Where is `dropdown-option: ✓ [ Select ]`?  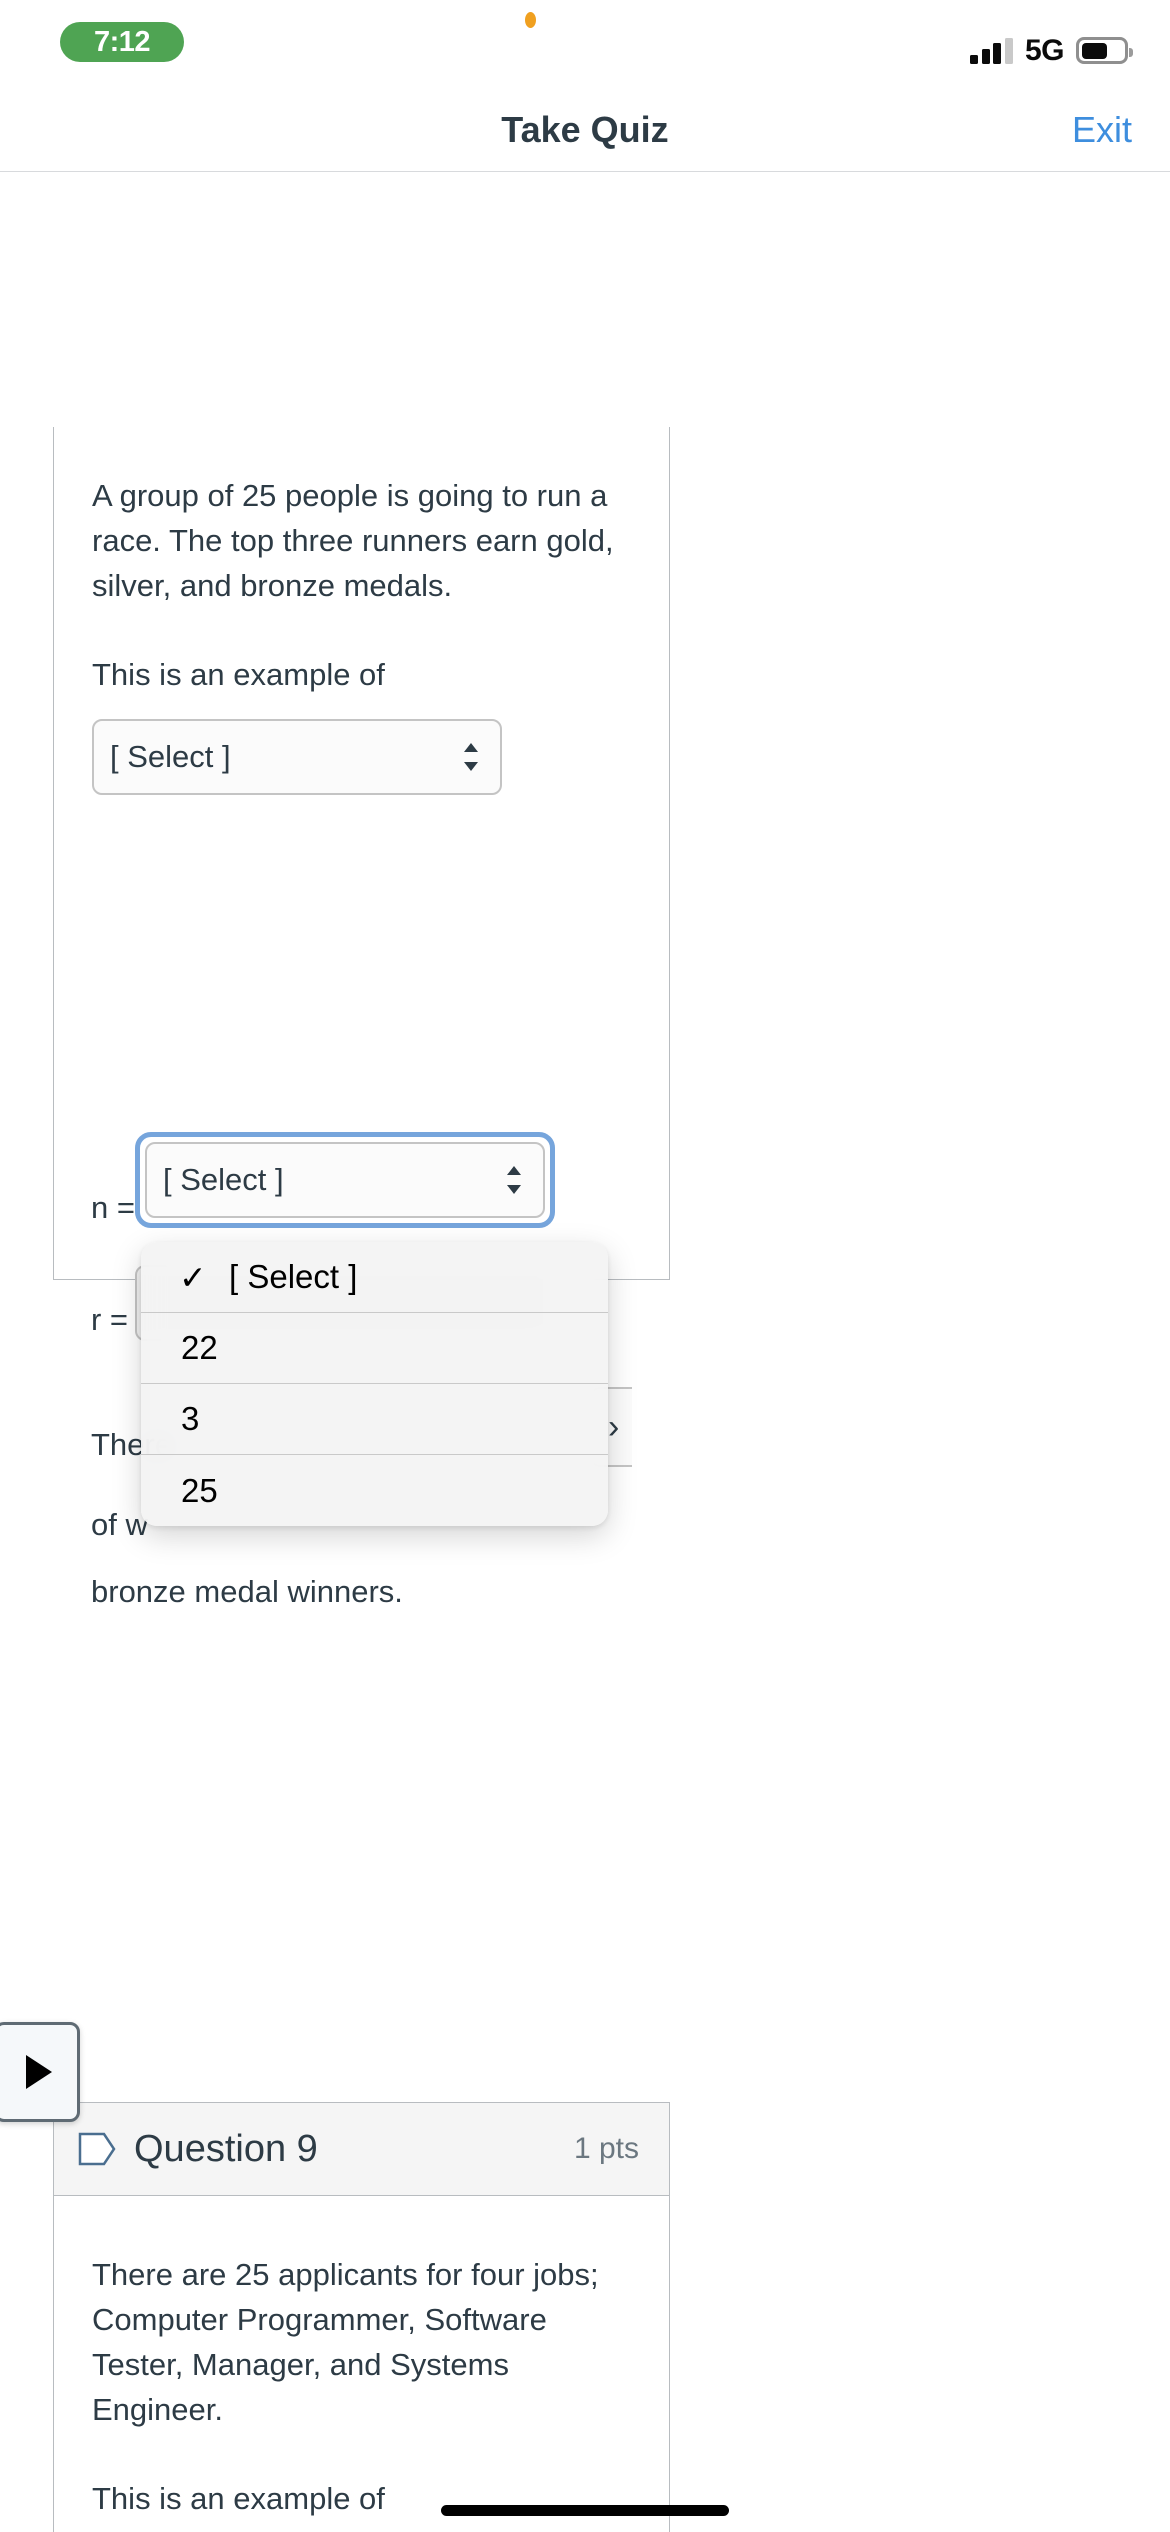 dropdown-option: ✓ [ Select ] is located at coordinates (374, 1277).